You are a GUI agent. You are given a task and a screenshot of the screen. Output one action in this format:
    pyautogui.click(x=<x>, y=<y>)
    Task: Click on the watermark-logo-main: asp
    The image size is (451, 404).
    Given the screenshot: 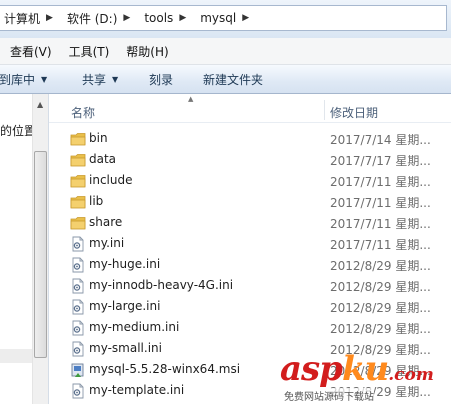 What is the action you would take?
    pyautogui.click(x=311, y=369)
    